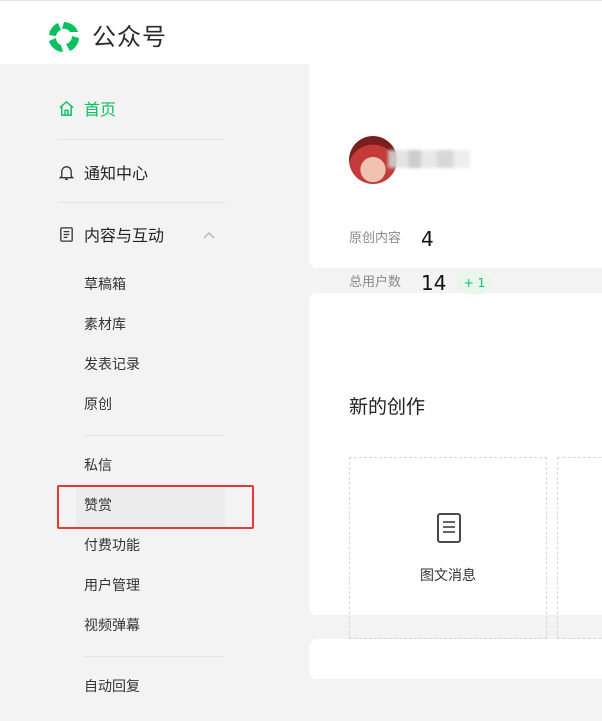 The height and width of the screenshot is (721, 602). I want to click on sidebar-item-label: 通知中心, so click(116, 173).